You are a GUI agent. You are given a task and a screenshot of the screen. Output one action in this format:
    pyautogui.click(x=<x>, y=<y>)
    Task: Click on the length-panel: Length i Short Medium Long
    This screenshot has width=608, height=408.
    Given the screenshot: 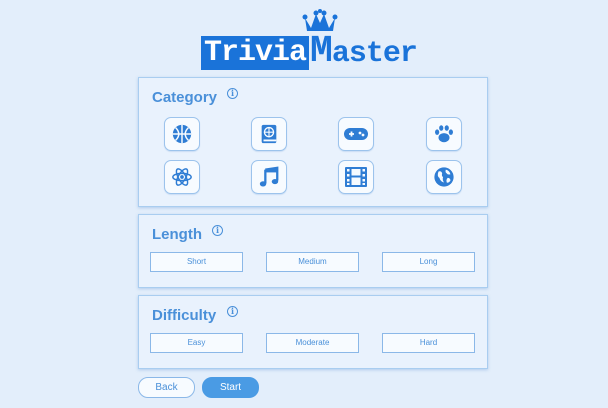 What is the action you would take?
    pyautogui.click(x=313, y=251)
    